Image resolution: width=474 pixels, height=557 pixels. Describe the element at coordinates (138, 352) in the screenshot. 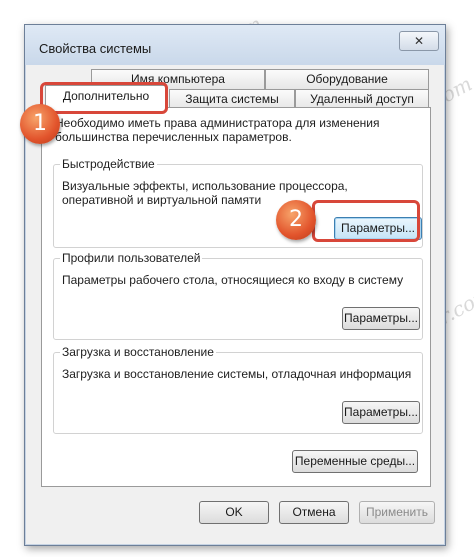

I see `group-title: Загрузка и восстановление` at that location.